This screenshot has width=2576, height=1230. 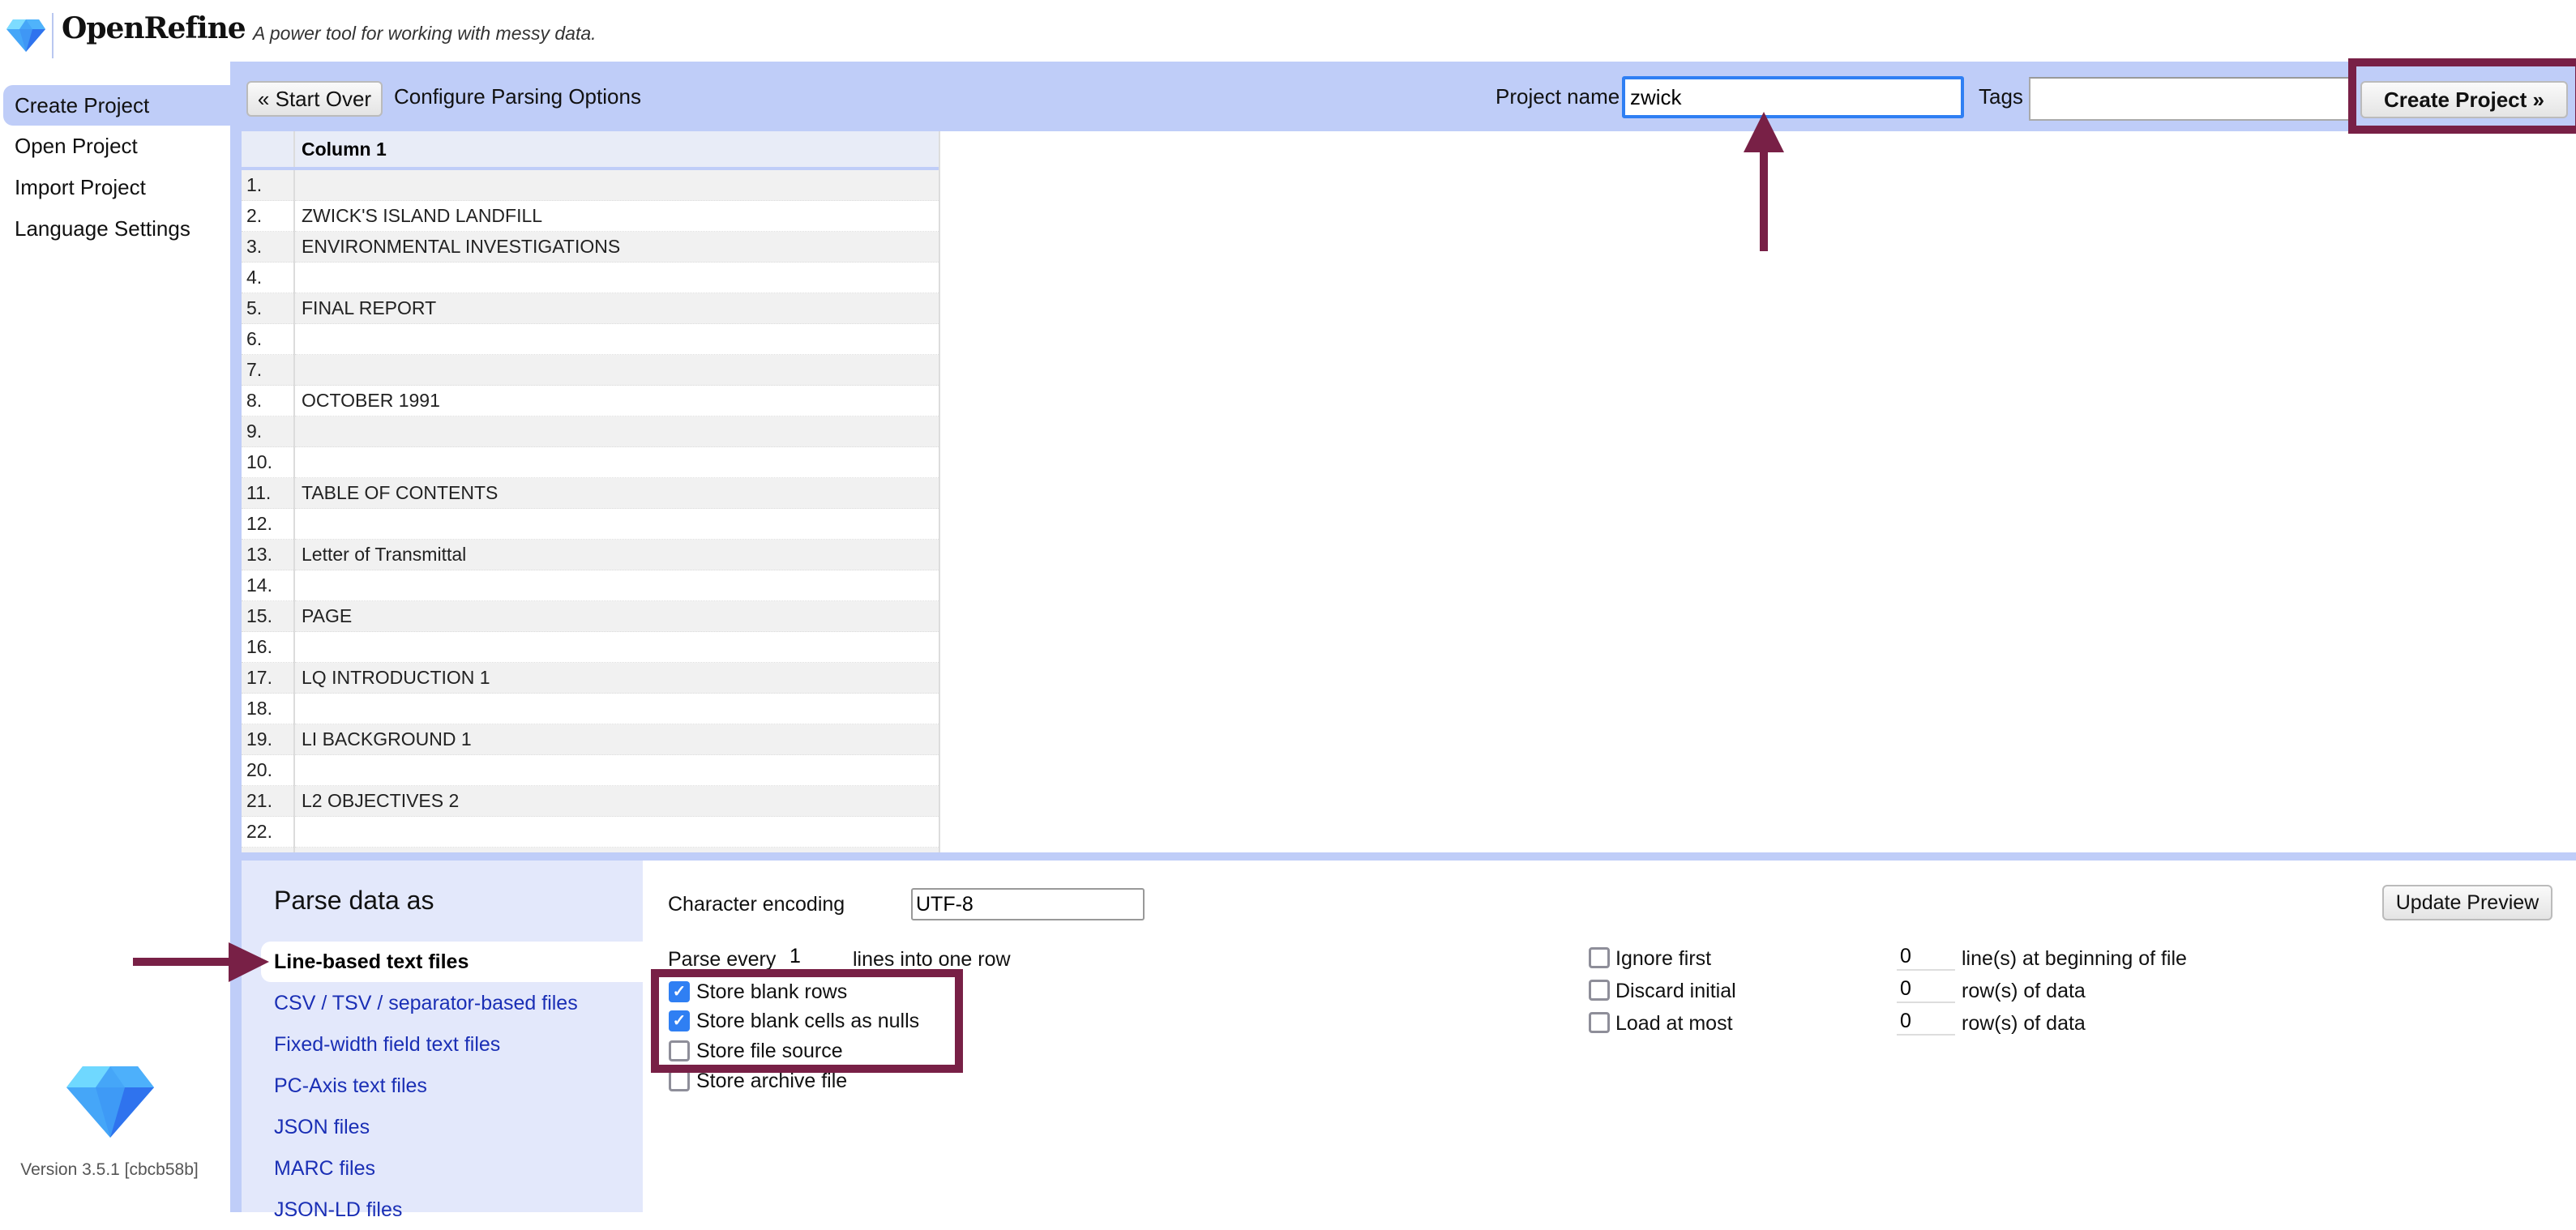 I want to click on discard-initial-input, so click(x=1926, y=989).